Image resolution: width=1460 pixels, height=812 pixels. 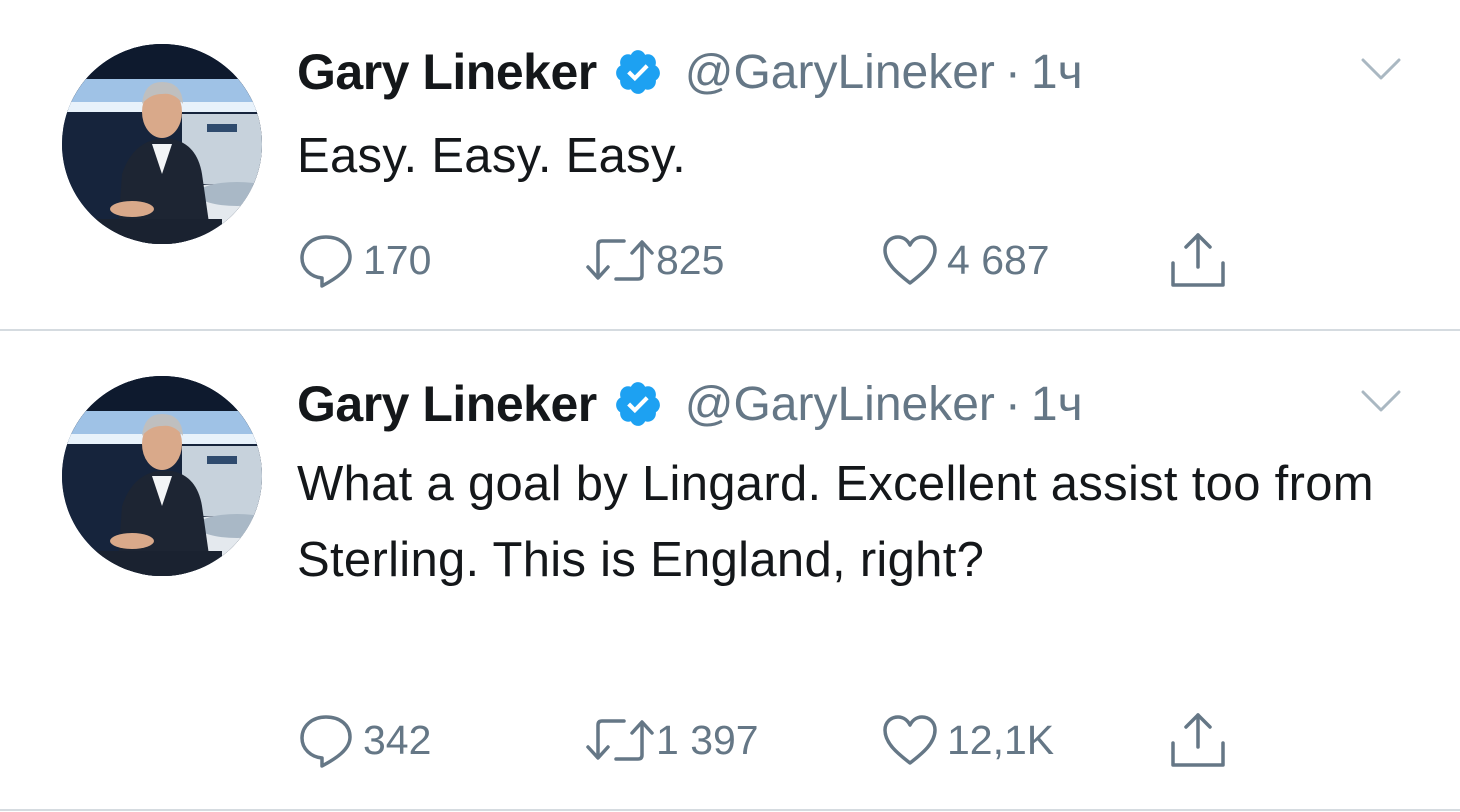 What do you see at coordinates (1001, 739) in the screenshot?
I see `like-count: 12,1K` at bounding box center [1001, 739].